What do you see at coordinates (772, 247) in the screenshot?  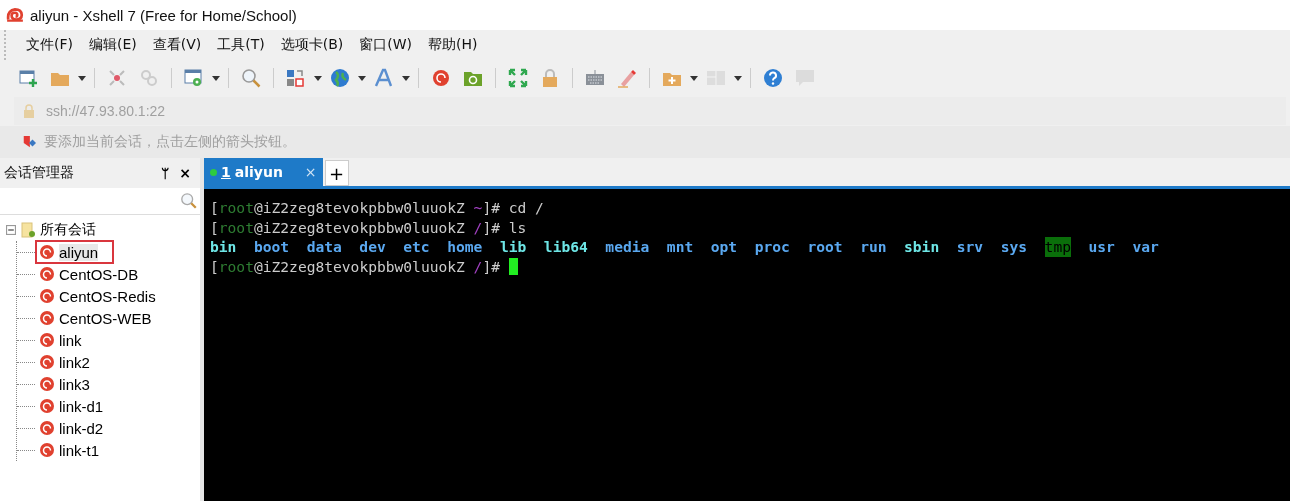 I see `directory-name: proc` at bounding box center [772, 247].